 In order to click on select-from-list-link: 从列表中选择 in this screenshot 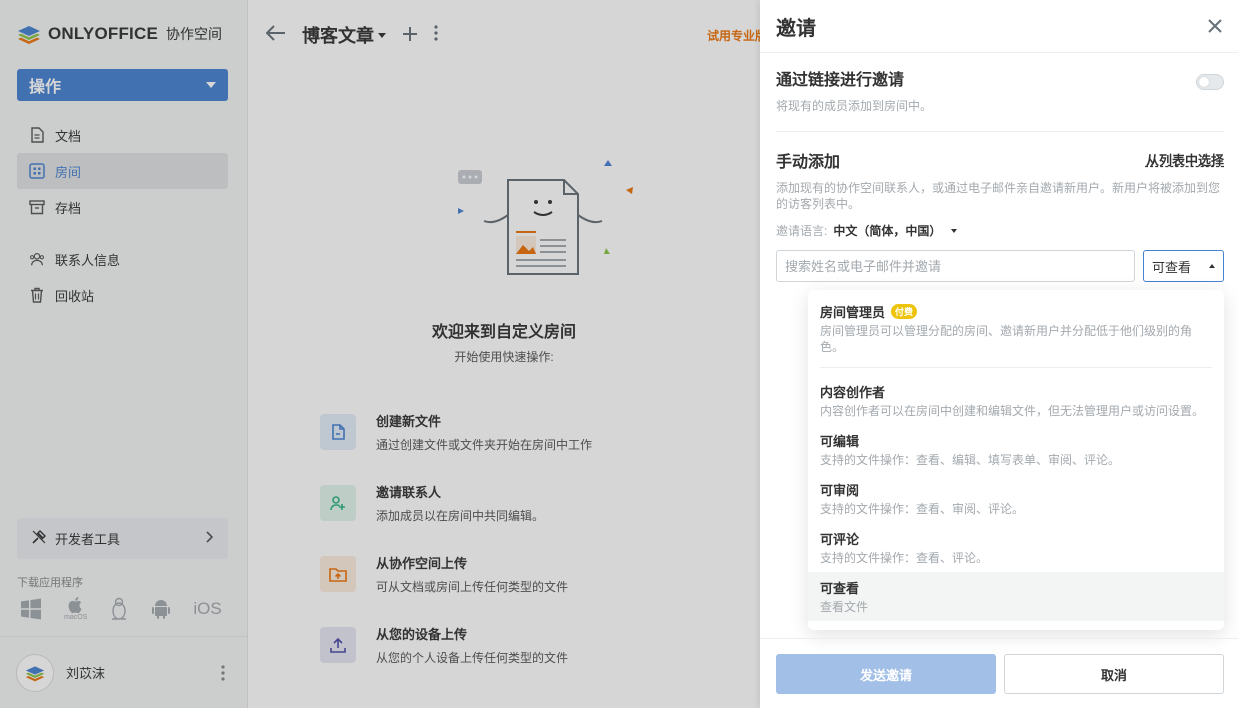, I will do `click(1185, 159)`.